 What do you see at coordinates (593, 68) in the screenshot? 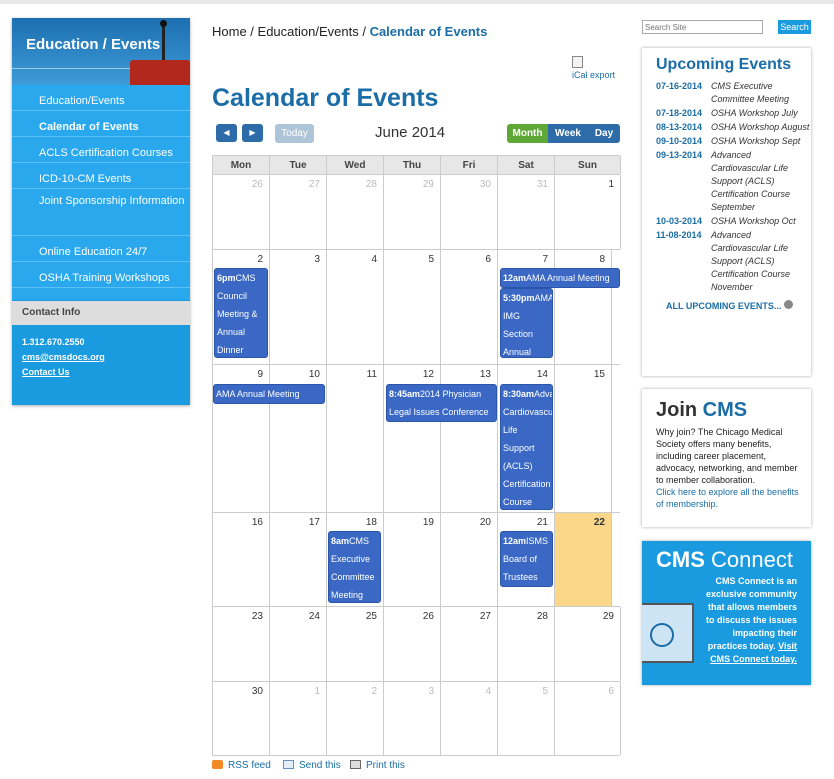
I see `ical-export-link: iCal export` at bounding box center [593, 68].